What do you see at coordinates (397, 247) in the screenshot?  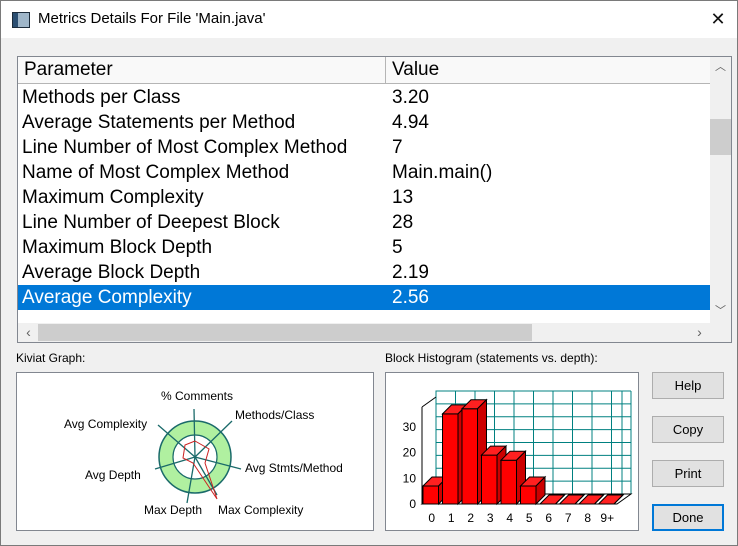 I see `value-cell: 5` at bounding box center [397, 247].